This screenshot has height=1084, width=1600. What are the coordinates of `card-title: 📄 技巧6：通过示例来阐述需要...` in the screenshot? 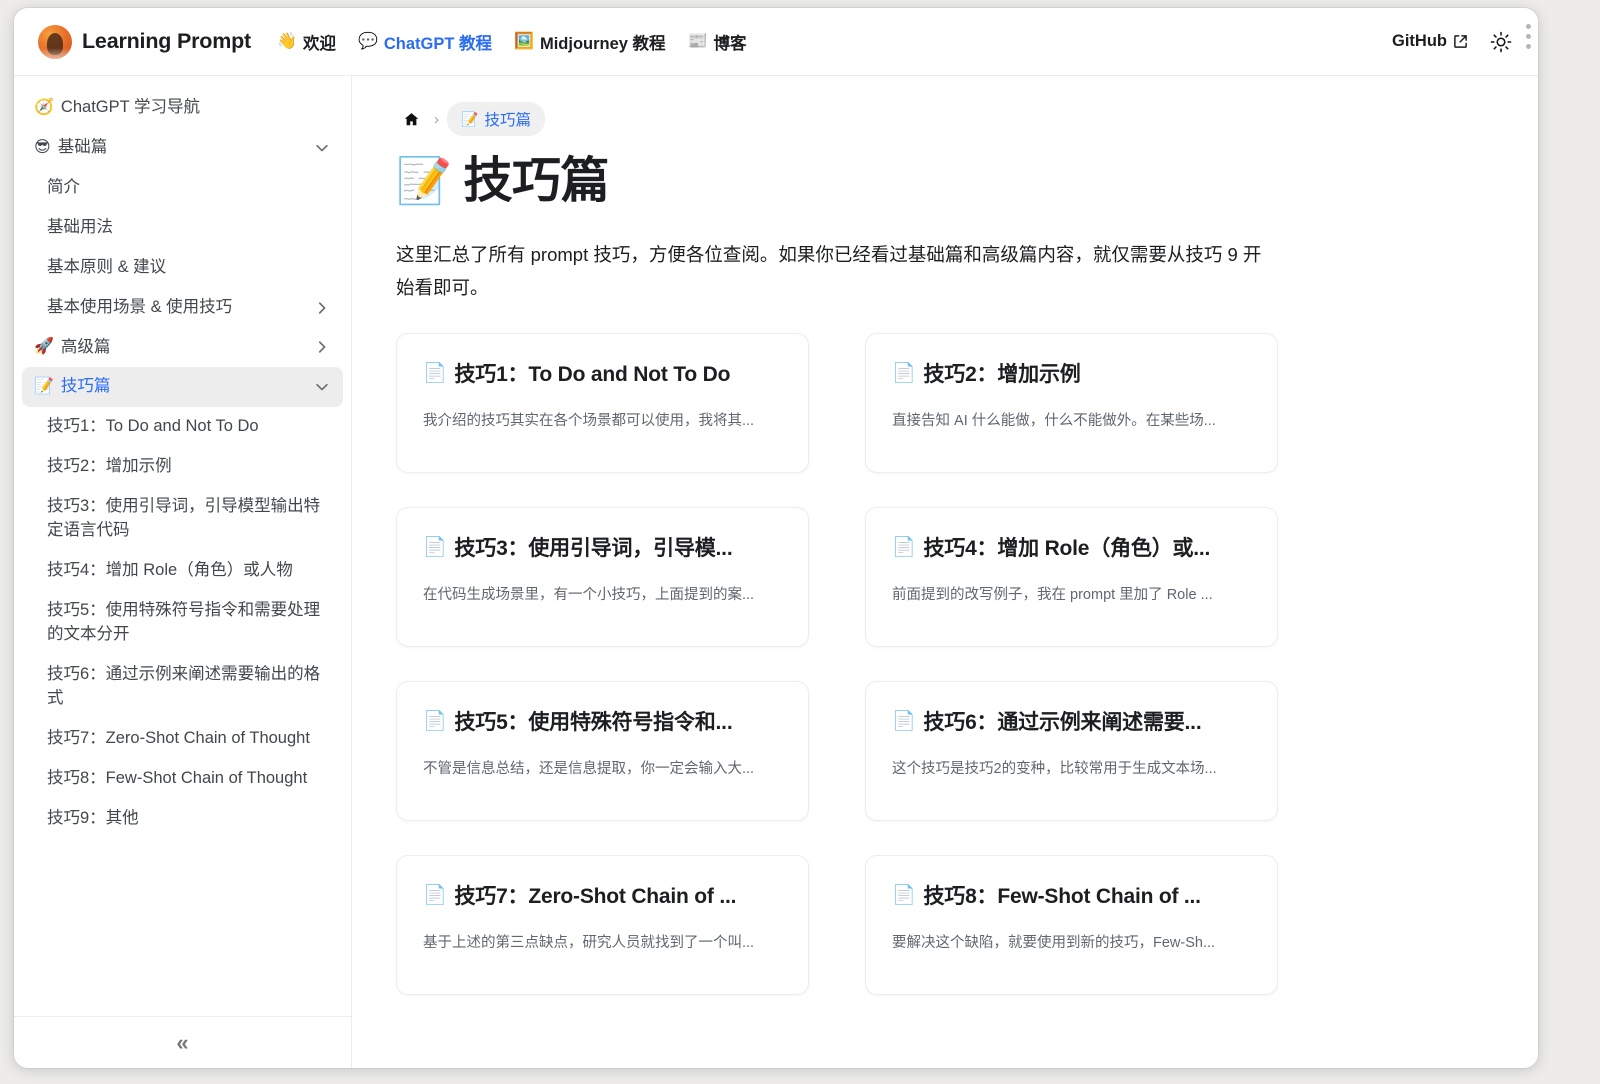 It's located at (1071, 721).